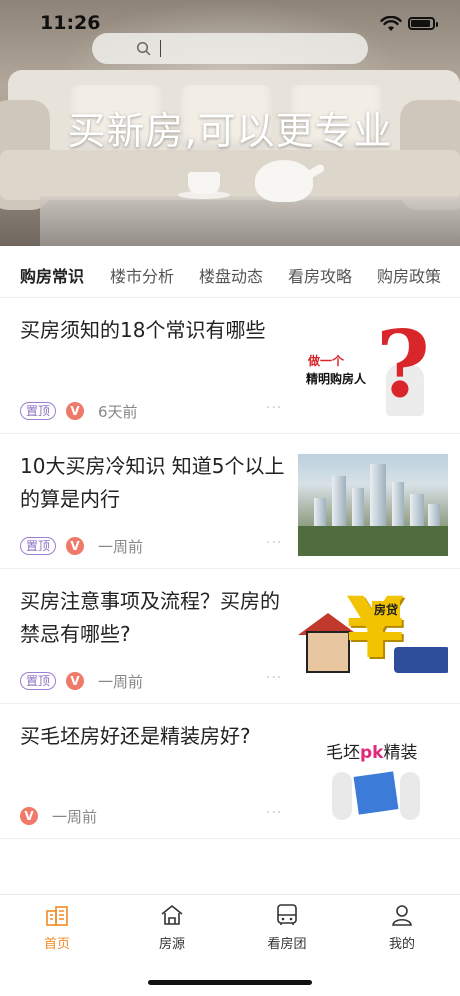 Image resolution: width=460 pixels, height=996 pixels. Describe the element at coordinates (343, 753) in the screenshot. I see `thumbnail-text-left: 毛坯` at that location.